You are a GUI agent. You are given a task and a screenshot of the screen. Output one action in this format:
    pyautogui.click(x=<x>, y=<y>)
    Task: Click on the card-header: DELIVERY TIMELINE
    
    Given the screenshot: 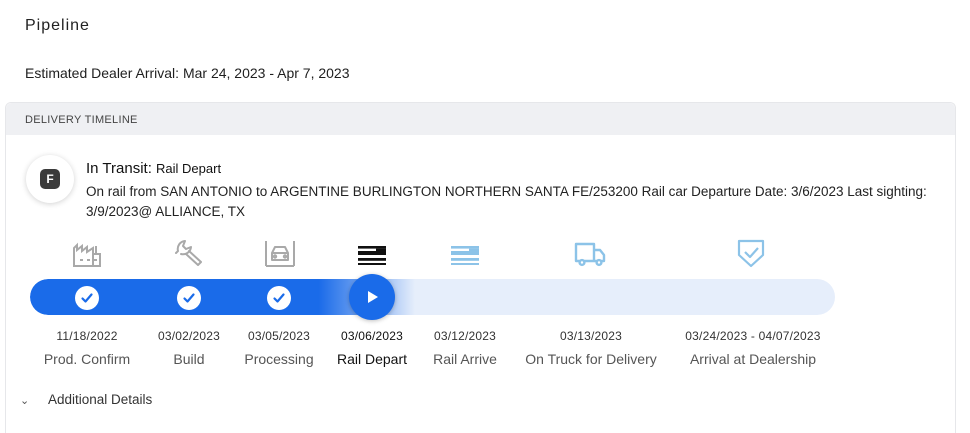 What is the action you would take?
    pyautogui.click(x=480, y=119)
    